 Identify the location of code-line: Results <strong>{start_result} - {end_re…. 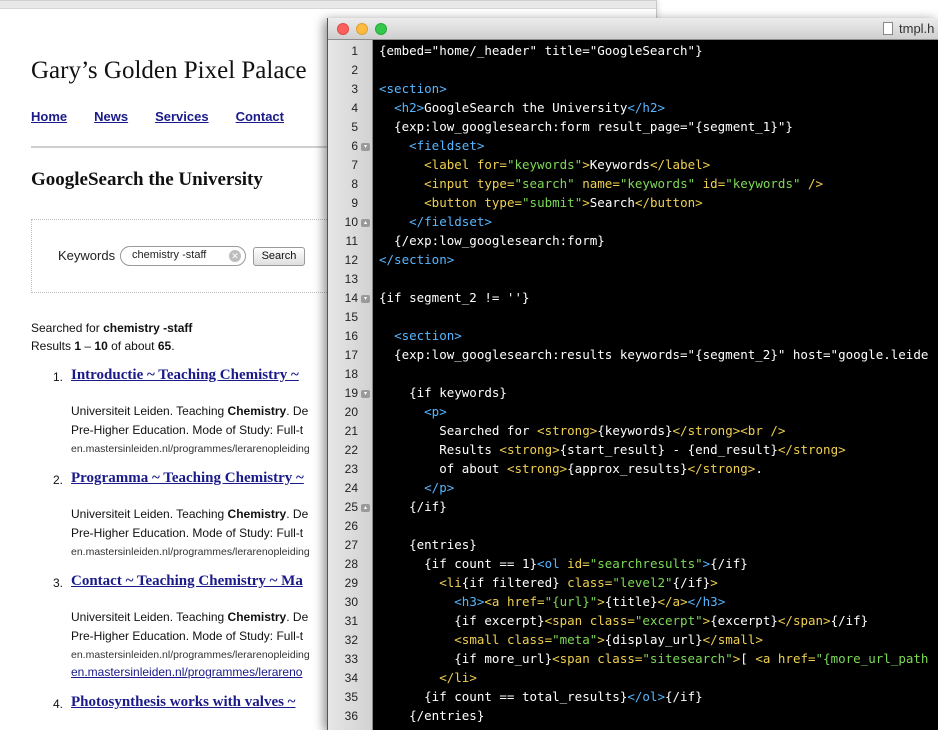
(612, 449).